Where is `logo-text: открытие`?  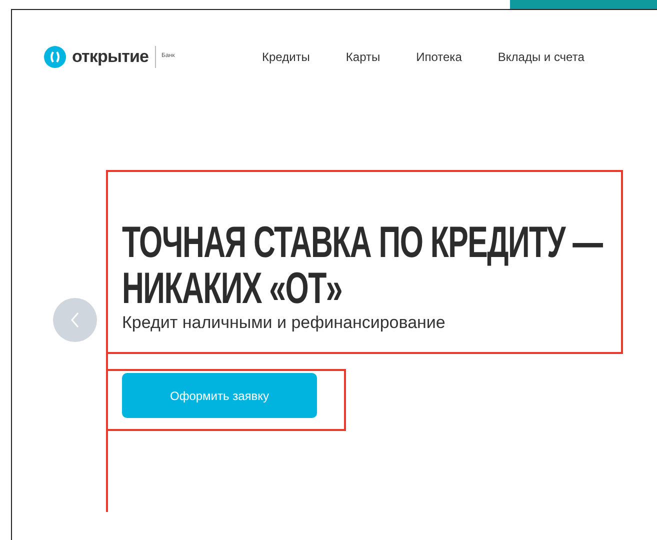
logo-text: открытие is located at coordinates (110, 57).